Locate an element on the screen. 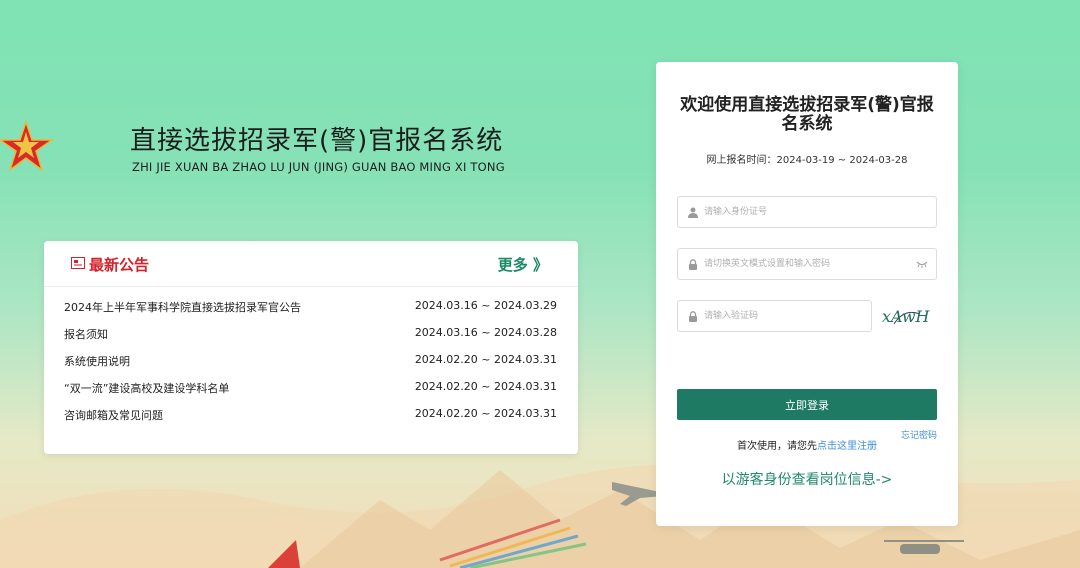 The image size is (1080, 568). notice-item-title: 报名须知 is located at coordinates (86, 334).